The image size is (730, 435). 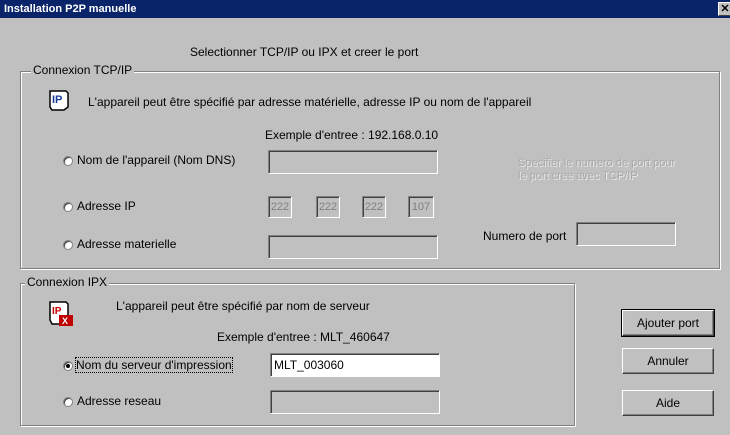 I want to click on network-address-label: Adresse reseau, so click(x=119, y=401).